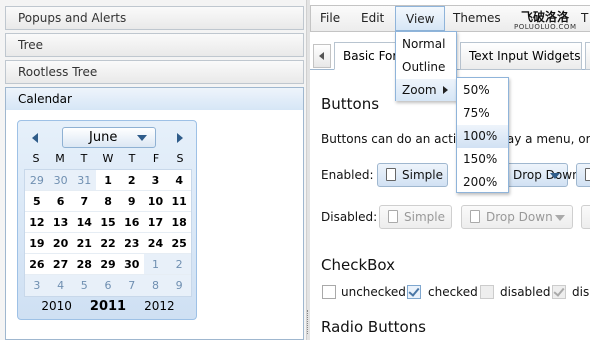 Image resolution: width=590 pixels, height=340 pixels. Describe the element at coordinates (35, 138) in the screenshot. I see `previous-month-icon` at that location.